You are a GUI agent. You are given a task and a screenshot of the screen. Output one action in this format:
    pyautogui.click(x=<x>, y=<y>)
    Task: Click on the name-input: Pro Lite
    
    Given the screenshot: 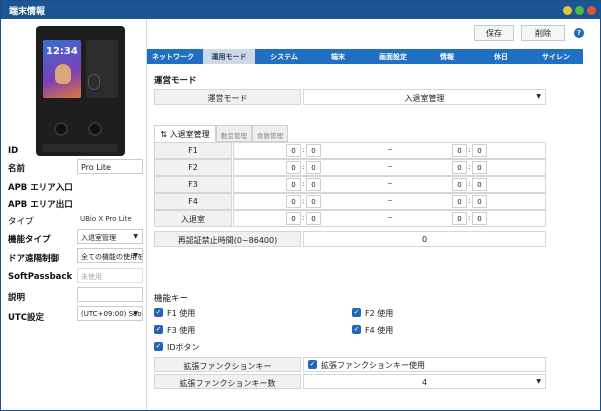 What is the action you would take?
    pyautogui.click(x=110, y=166)
    